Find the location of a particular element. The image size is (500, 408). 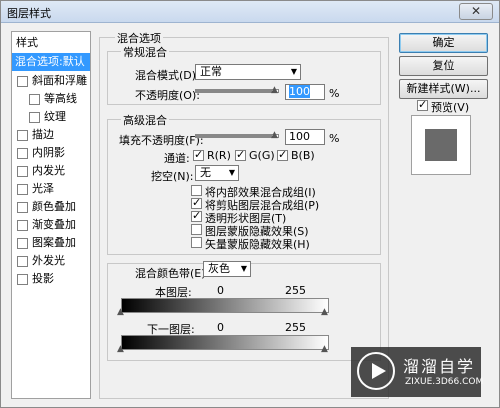

opacity-label: 不透明度(O): is located at coordinates (167, 95).